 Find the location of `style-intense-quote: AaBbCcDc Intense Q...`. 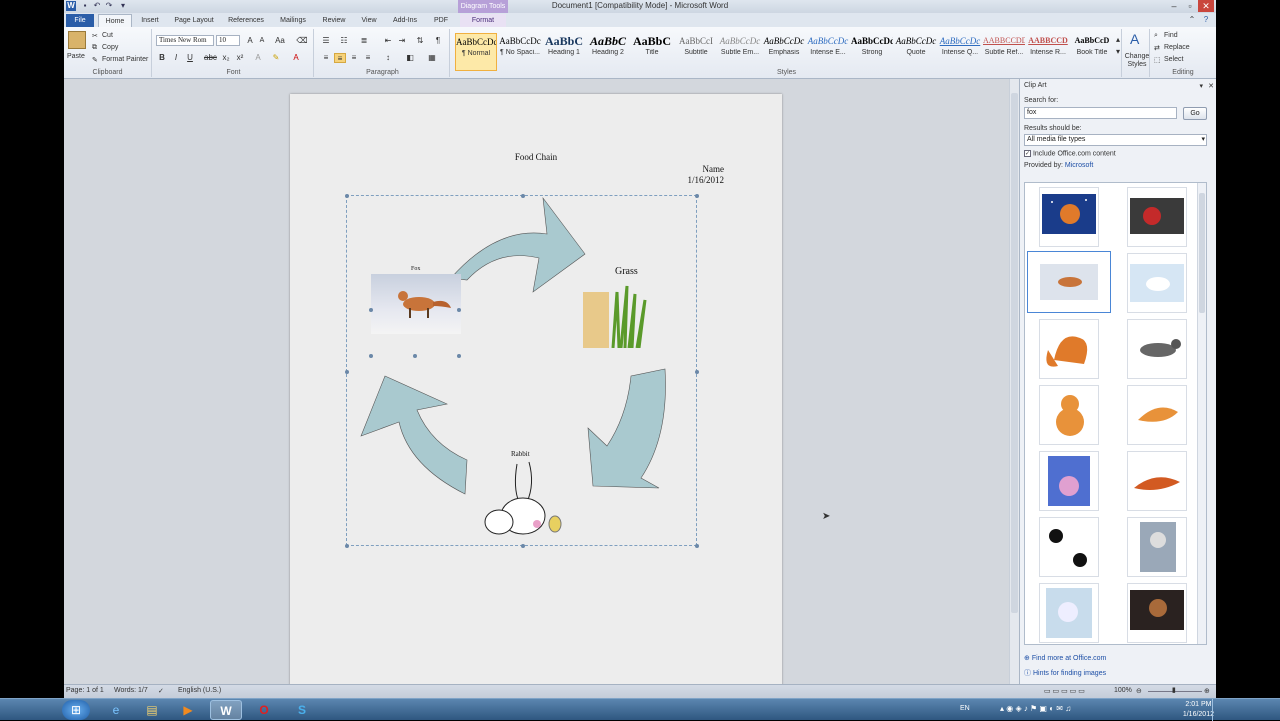

style-intense-quote: AaBbCcDc Intense Q... is located at coordinates (960, 52).